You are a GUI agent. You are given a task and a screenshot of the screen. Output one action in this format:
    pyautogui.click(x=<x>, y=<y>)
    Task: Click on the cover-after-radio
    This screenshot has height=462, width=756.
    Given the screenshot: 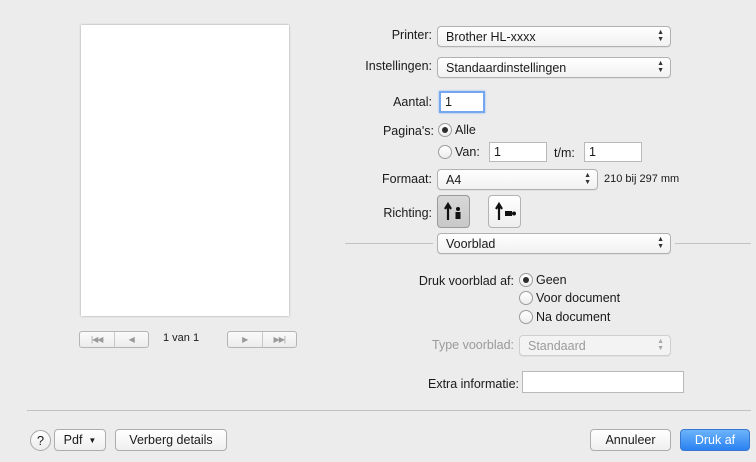 What is the action you would take?
    pyautogui.click(x=526, y=317)
    